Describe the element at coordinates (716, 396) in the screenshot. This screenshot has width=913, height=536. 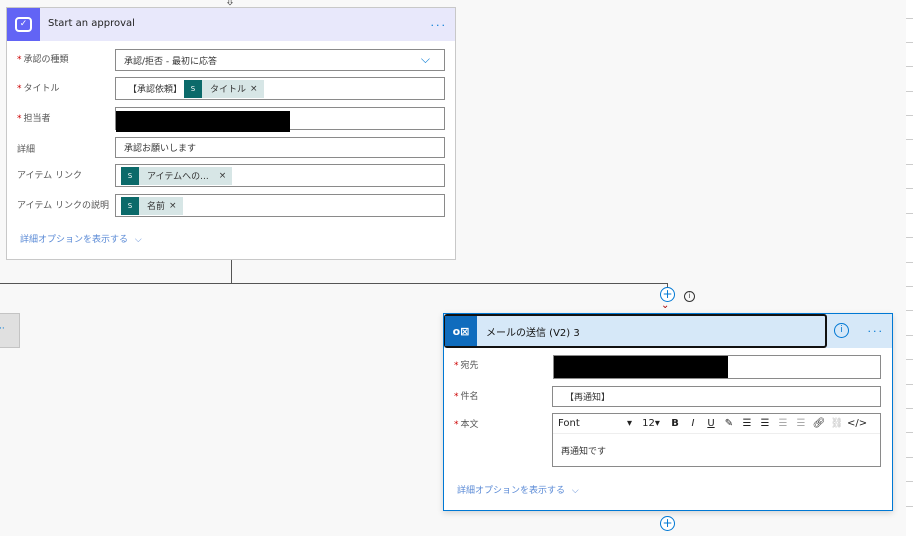
I see `subject-input: 【再通知】` at that location.